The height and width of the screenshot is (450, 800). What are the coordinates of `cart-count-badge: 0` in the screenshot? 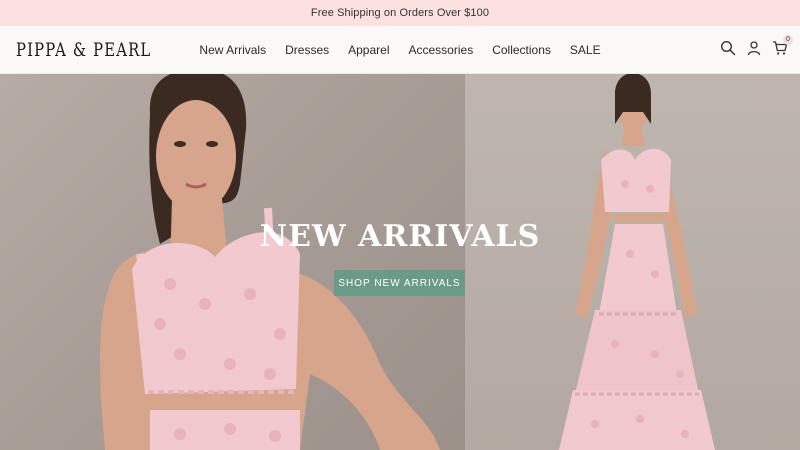 It's located at (788, 40).